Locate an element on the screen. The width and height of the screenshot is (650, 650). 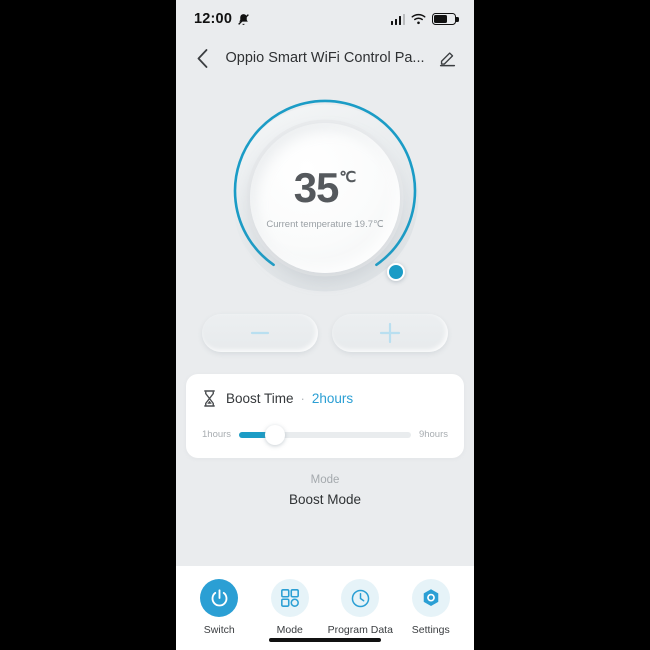
temperature-adjust-row is located at coordinates (325, 333).